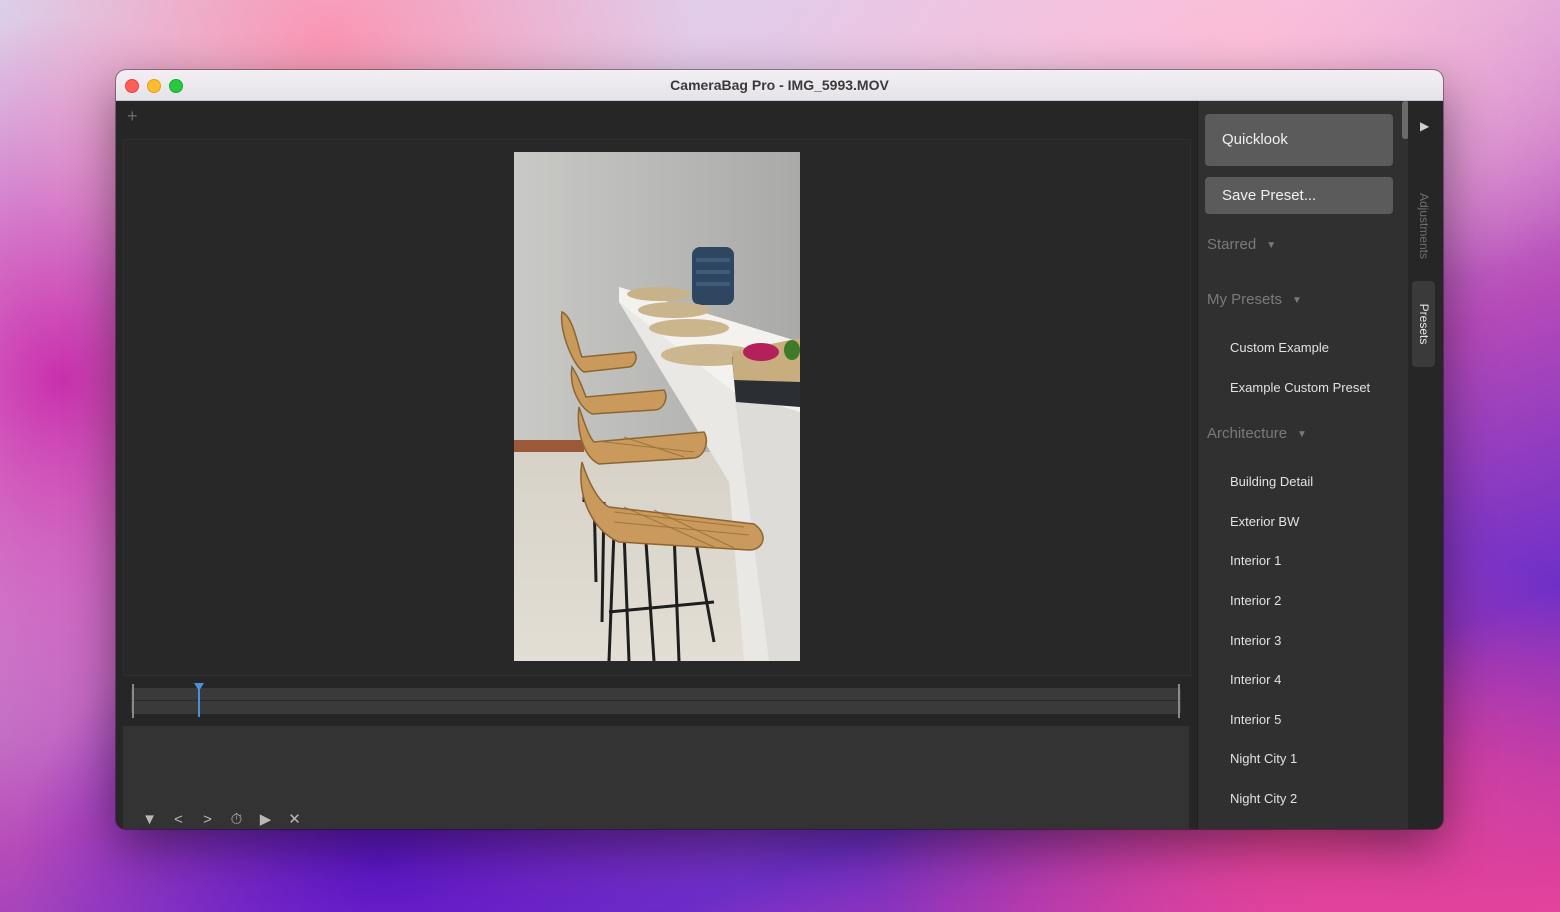 The height and width of the screenshot is (912, 1560). What do you see at coordinates (133, 701) in the screenshot?
I see `trim-start-handle` at bounding box center [133, 701].